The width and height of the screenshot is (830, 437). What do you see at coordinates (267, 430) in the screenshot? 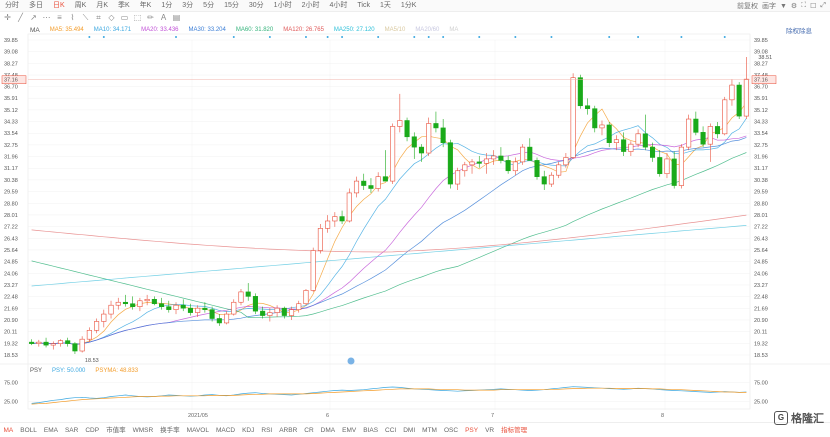
I see `indicator-tab: RSI` at bounding box center [267, 430].